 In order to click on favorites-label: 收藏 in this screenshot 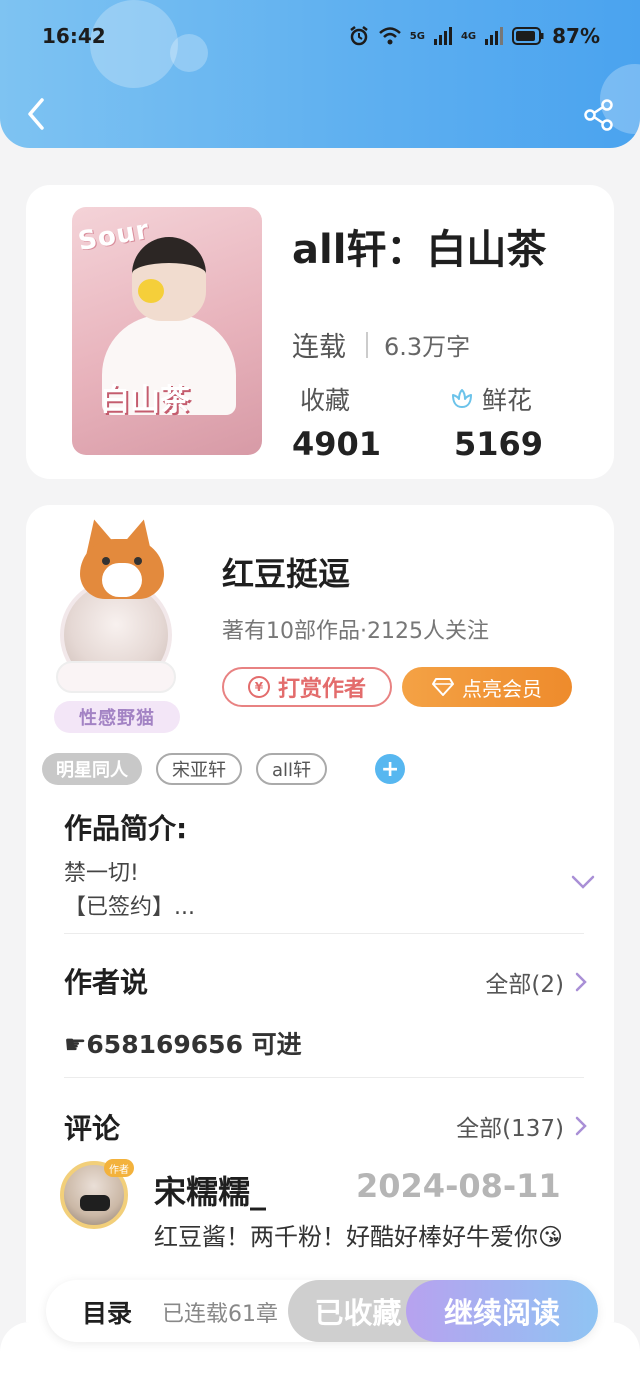, I will do `click(325, 399)`.